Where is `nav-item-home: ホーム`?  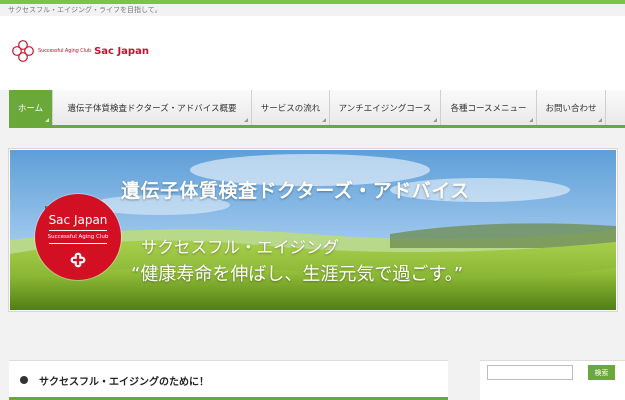
nav-item-home: ホーム is located at coordinates (31, 107).